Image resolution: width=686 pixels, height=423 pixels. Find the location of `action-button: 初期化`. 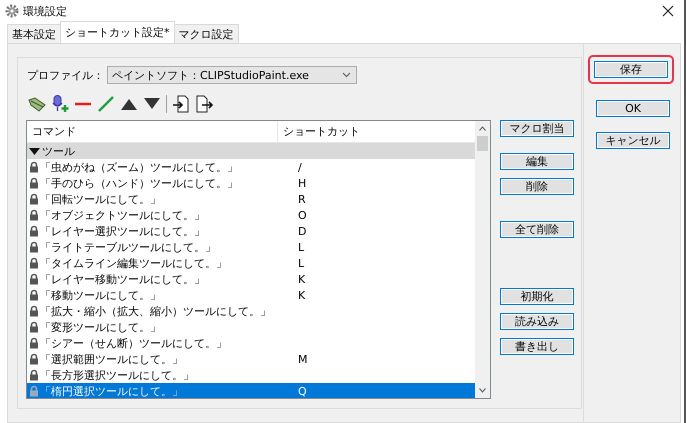

action-button: 初期化 is located at coordinates (537, 296).